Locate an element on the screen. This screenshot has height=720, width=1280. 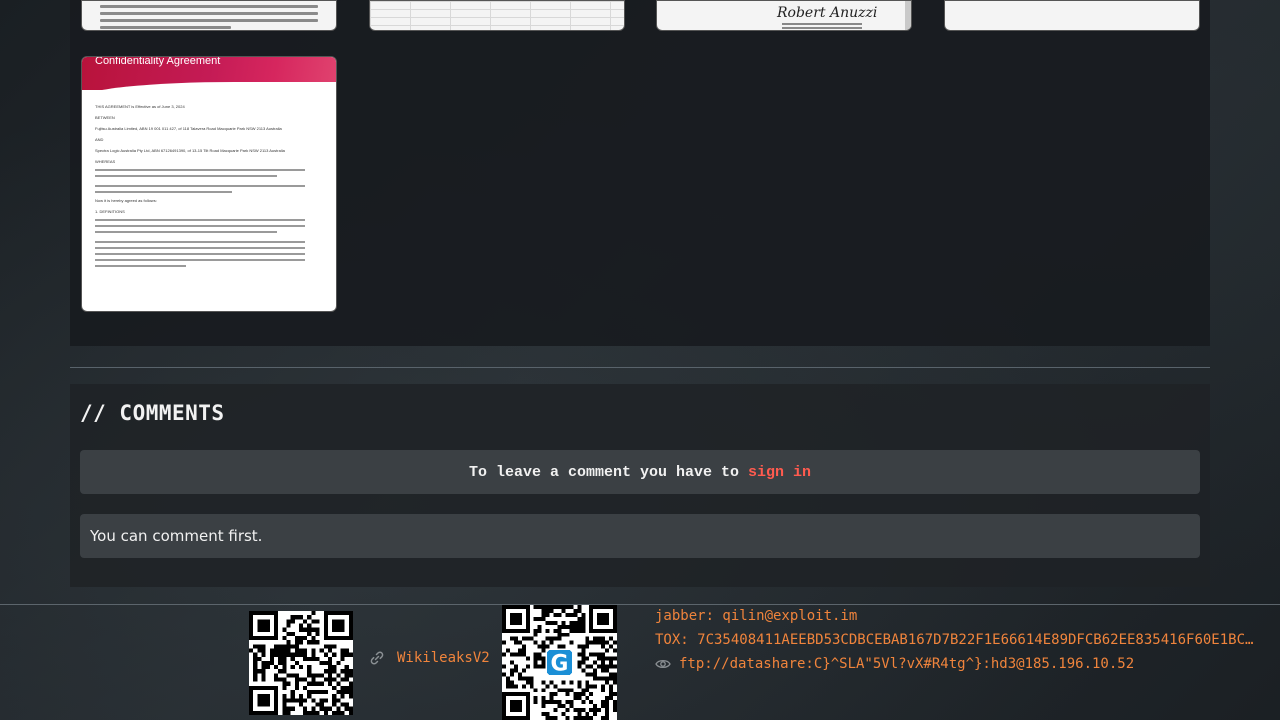
document-header: Confidentiality Agreement is located at coordinates (209, 77).